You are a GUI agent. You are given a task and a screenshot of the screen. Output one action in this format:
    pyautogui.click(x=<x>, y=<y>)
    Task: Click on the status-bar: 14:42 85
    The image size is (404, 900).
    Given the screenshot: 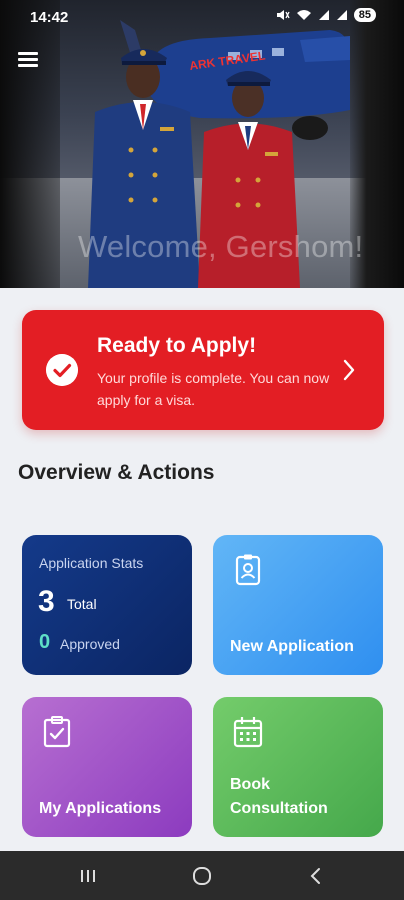 What is the action you would take?
    pyautogui.click(x=202, y=17)
    